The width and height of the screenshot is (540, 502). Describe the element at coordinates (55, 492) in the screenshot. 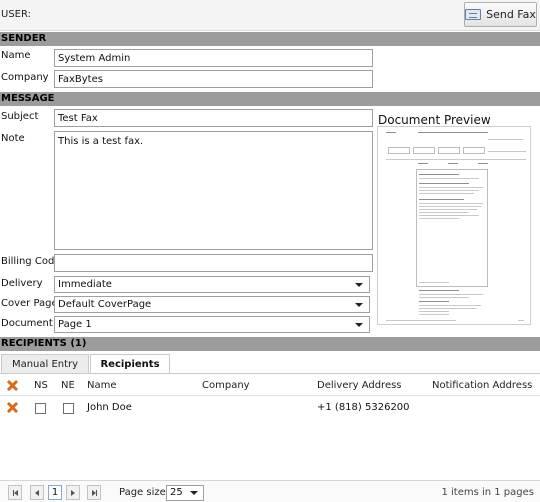

I see `page-number-button: 1` at that location.